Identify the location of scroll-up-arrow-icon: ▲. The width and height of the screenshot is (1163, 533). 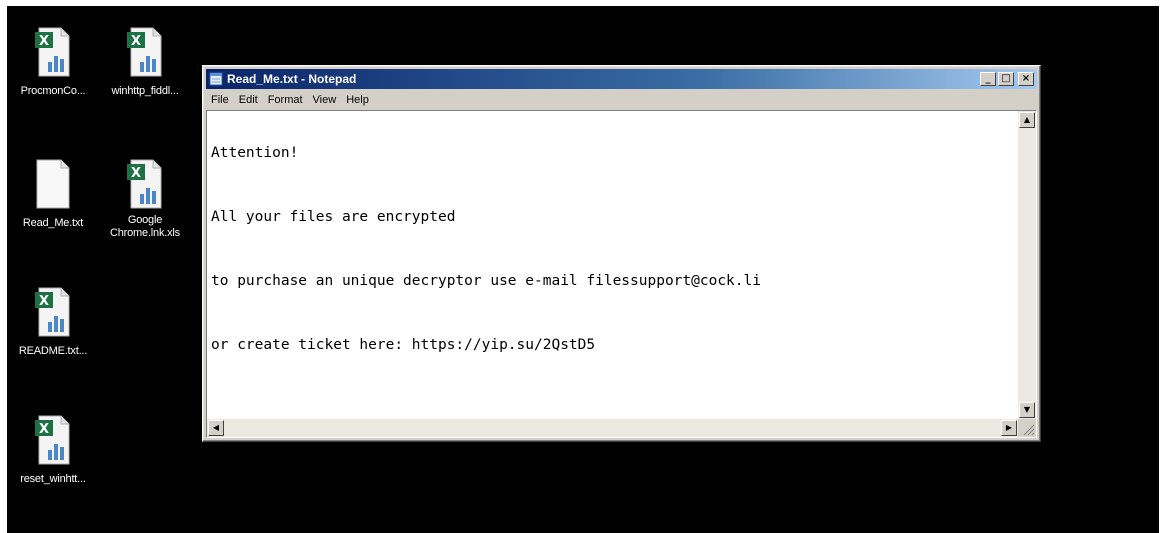
(1027, 120).